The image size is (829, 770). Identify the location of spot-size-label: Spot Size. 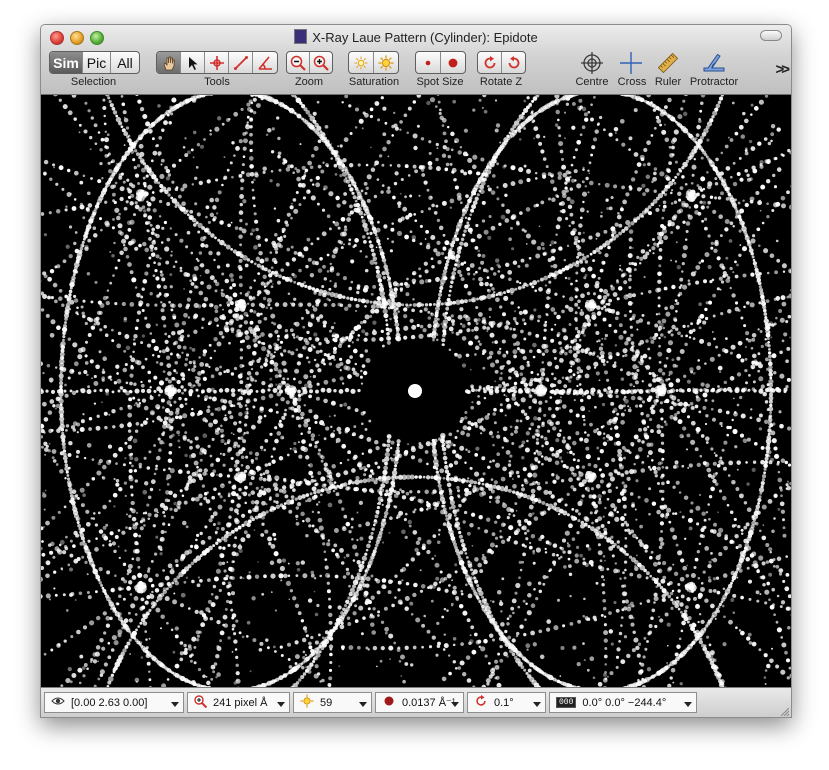
(440, 82).